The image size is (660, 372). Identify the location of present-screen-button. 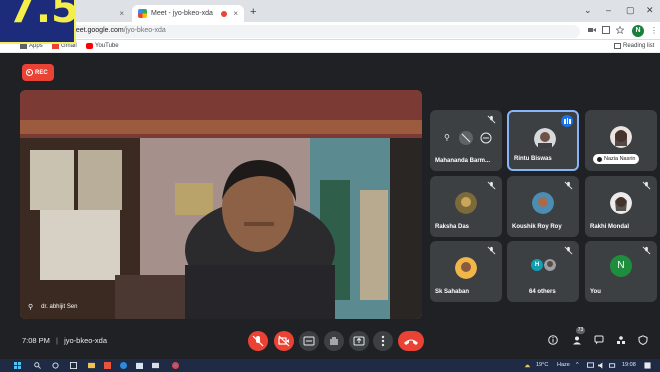
(359, 341).